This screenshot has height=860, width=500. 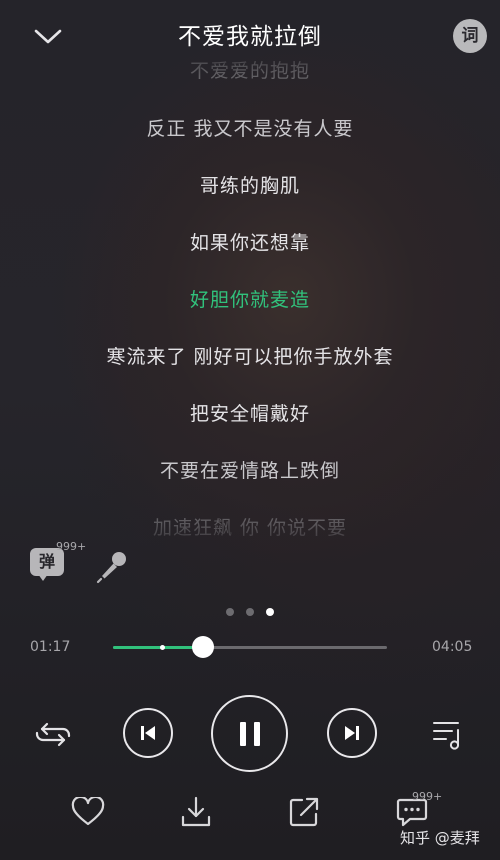 What do you see at coordinates (250, 647) in the screenshot?
I see `progress-bar` at bounding box center [250, 647].